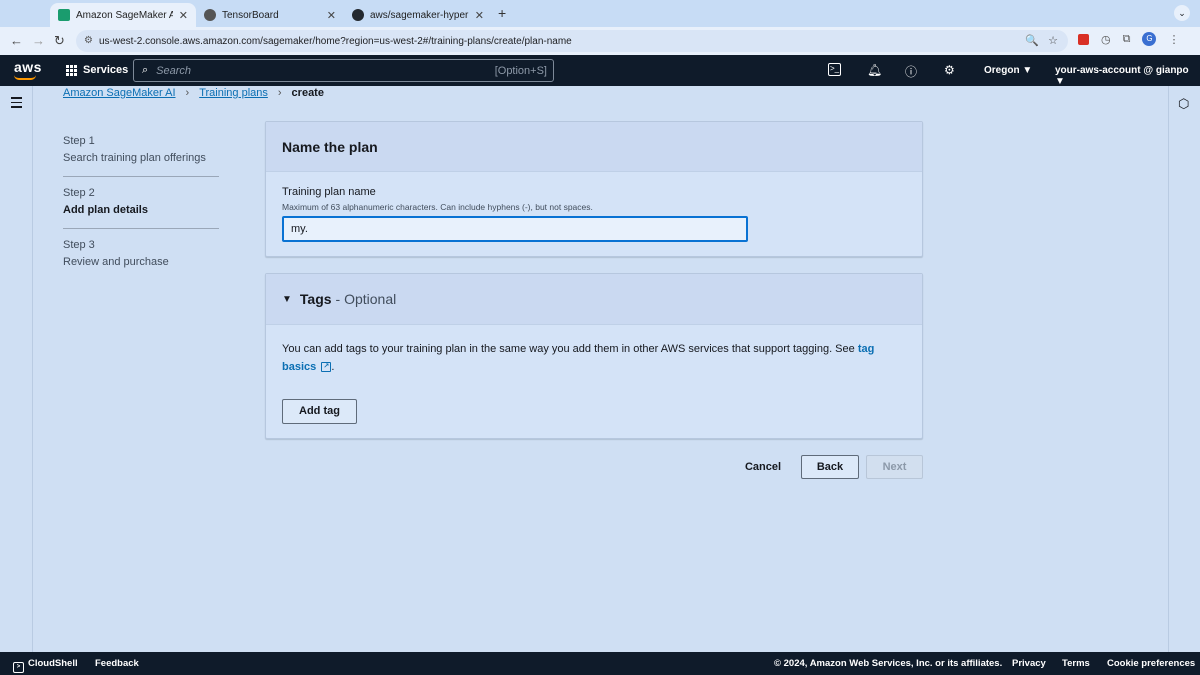 Image resolution: width=1200 pixels, height=675 pixels. I want to click on cloudshell-icon: >, so click(18, 667).